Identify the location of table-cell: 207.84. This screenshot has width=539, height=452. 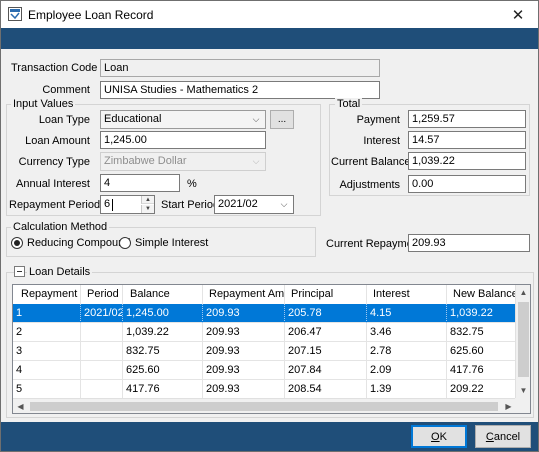
(326, 370).